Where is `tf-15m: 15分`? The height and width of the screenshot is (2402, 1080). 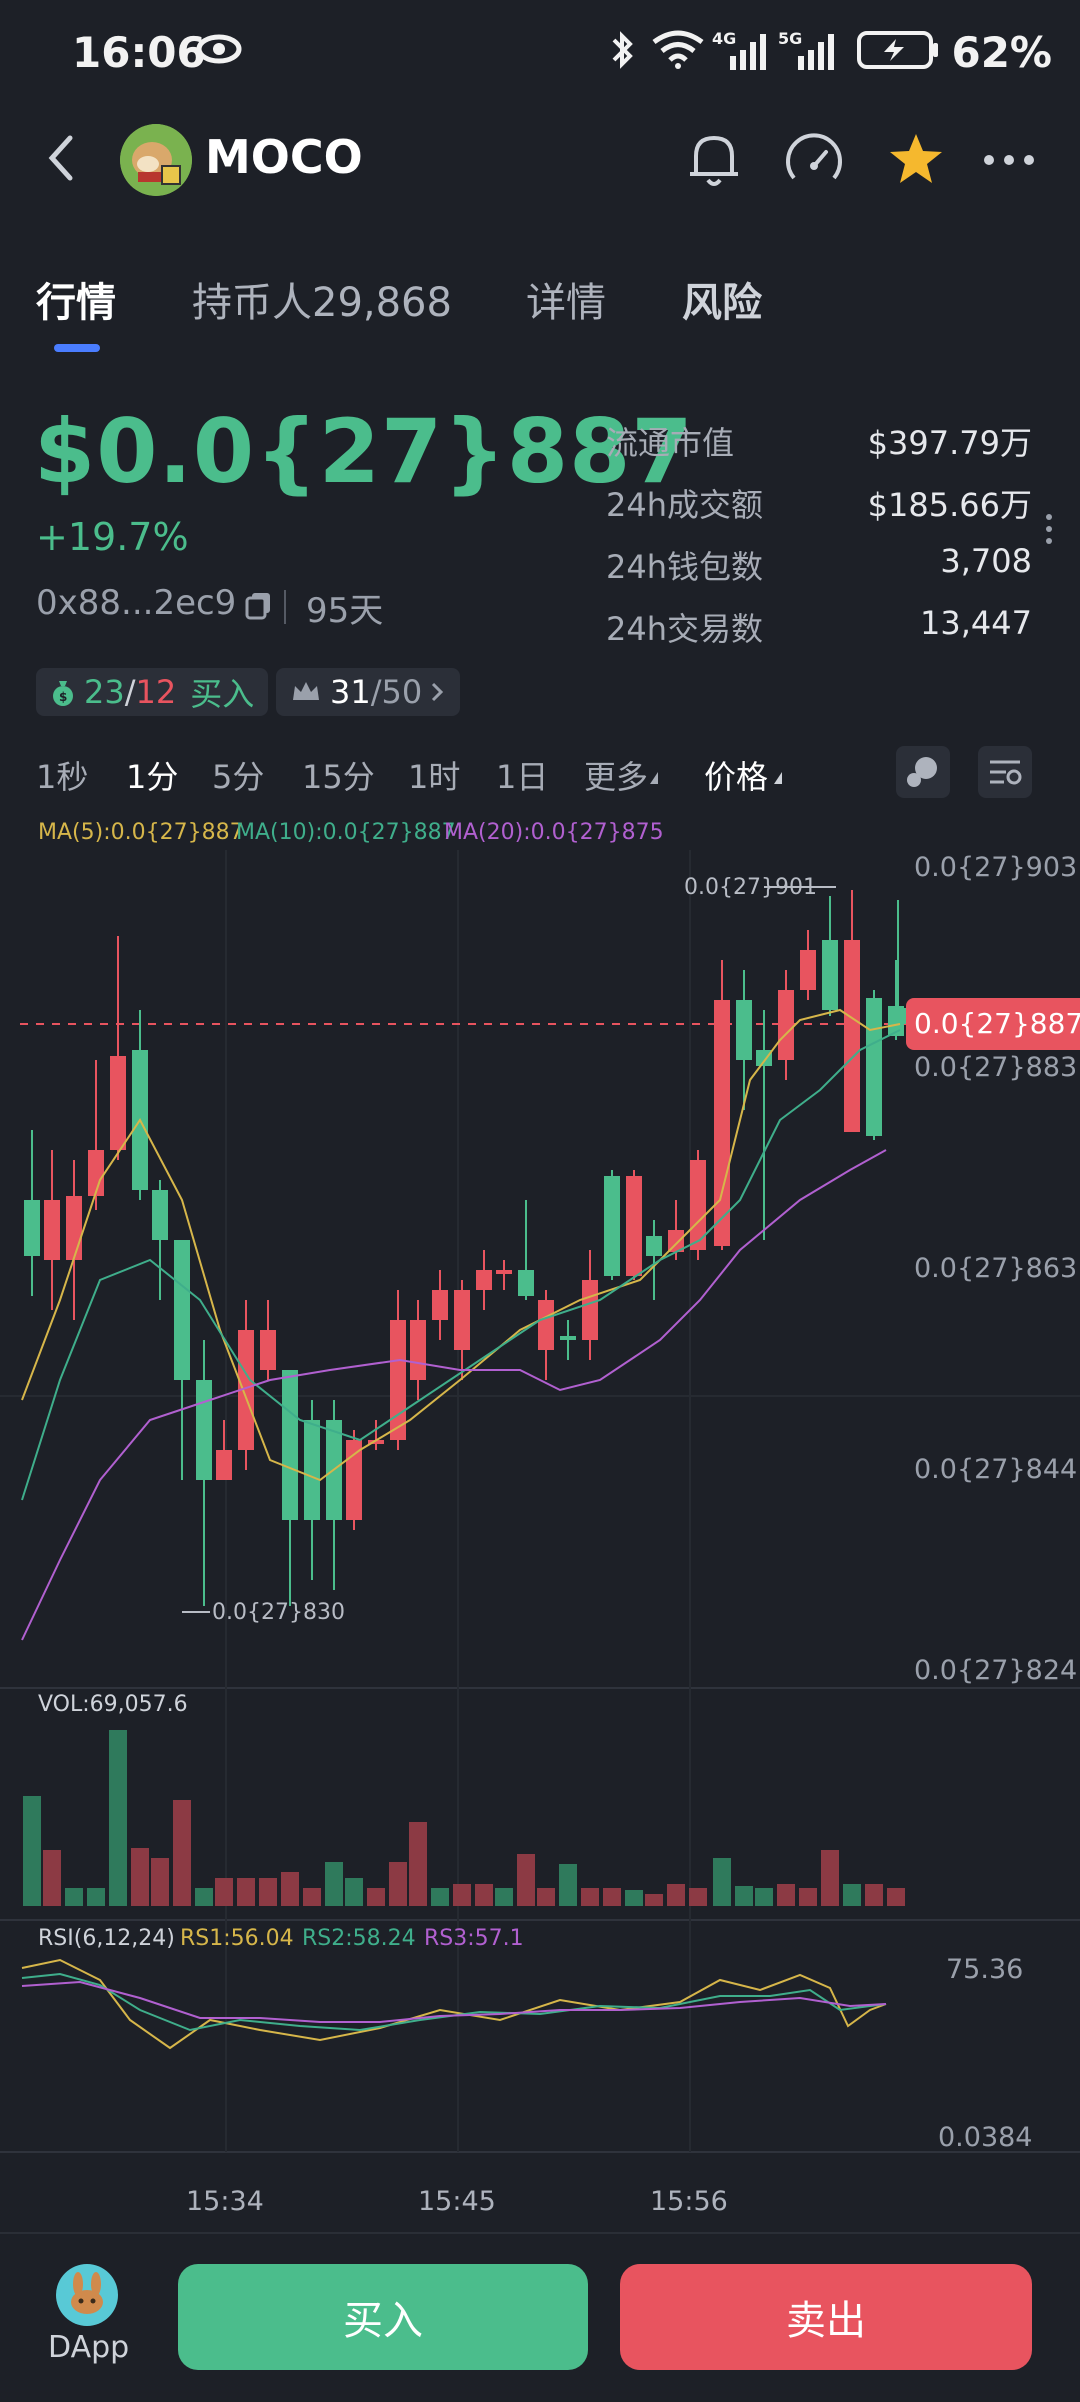
tf-15m: 15分 is located at coordinates (338, 775).